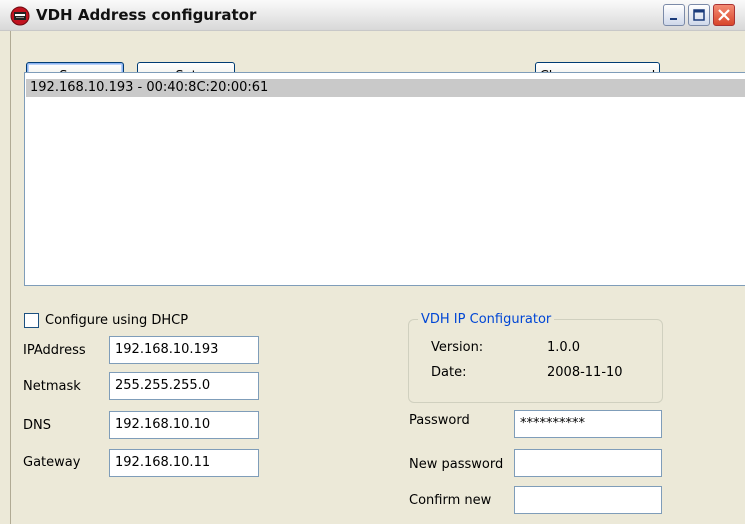 The image size is (745, 524). I want to click on version-label: Version:, so click(457, 347).